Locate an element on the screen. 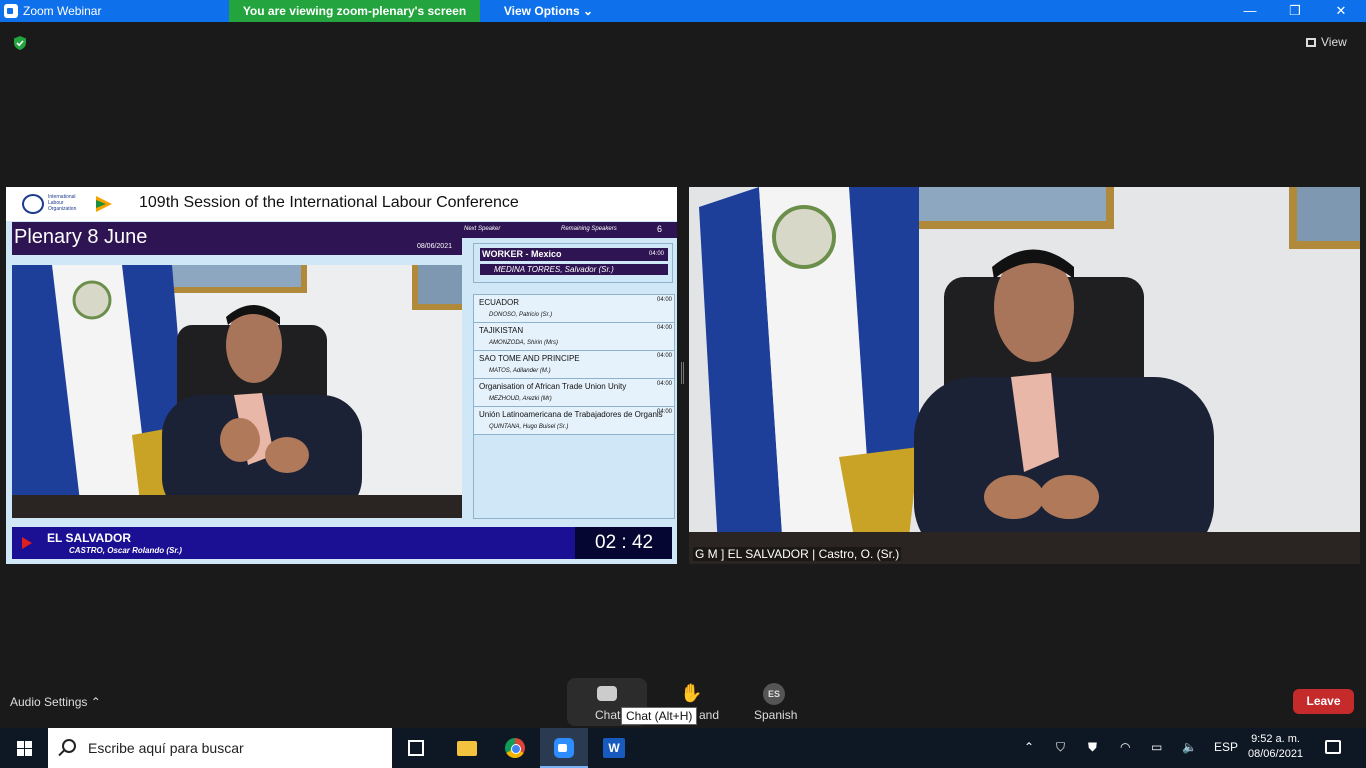 The height and width of the screenshot is (768, 1366). speaker-country: SAO TOME AND PRINCIPE is located at coordinates (529, 358).